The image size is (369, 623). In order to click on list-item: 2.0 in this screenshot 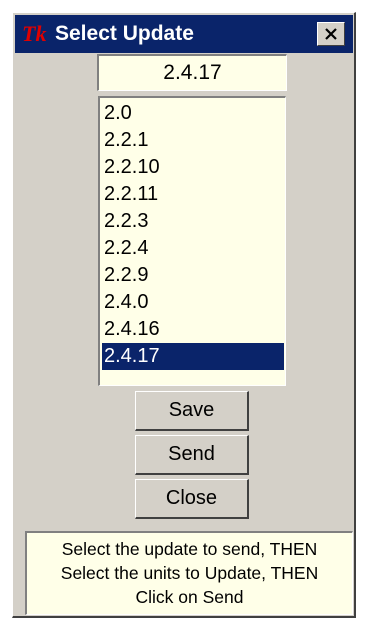, I will do `click(193, 113)`.